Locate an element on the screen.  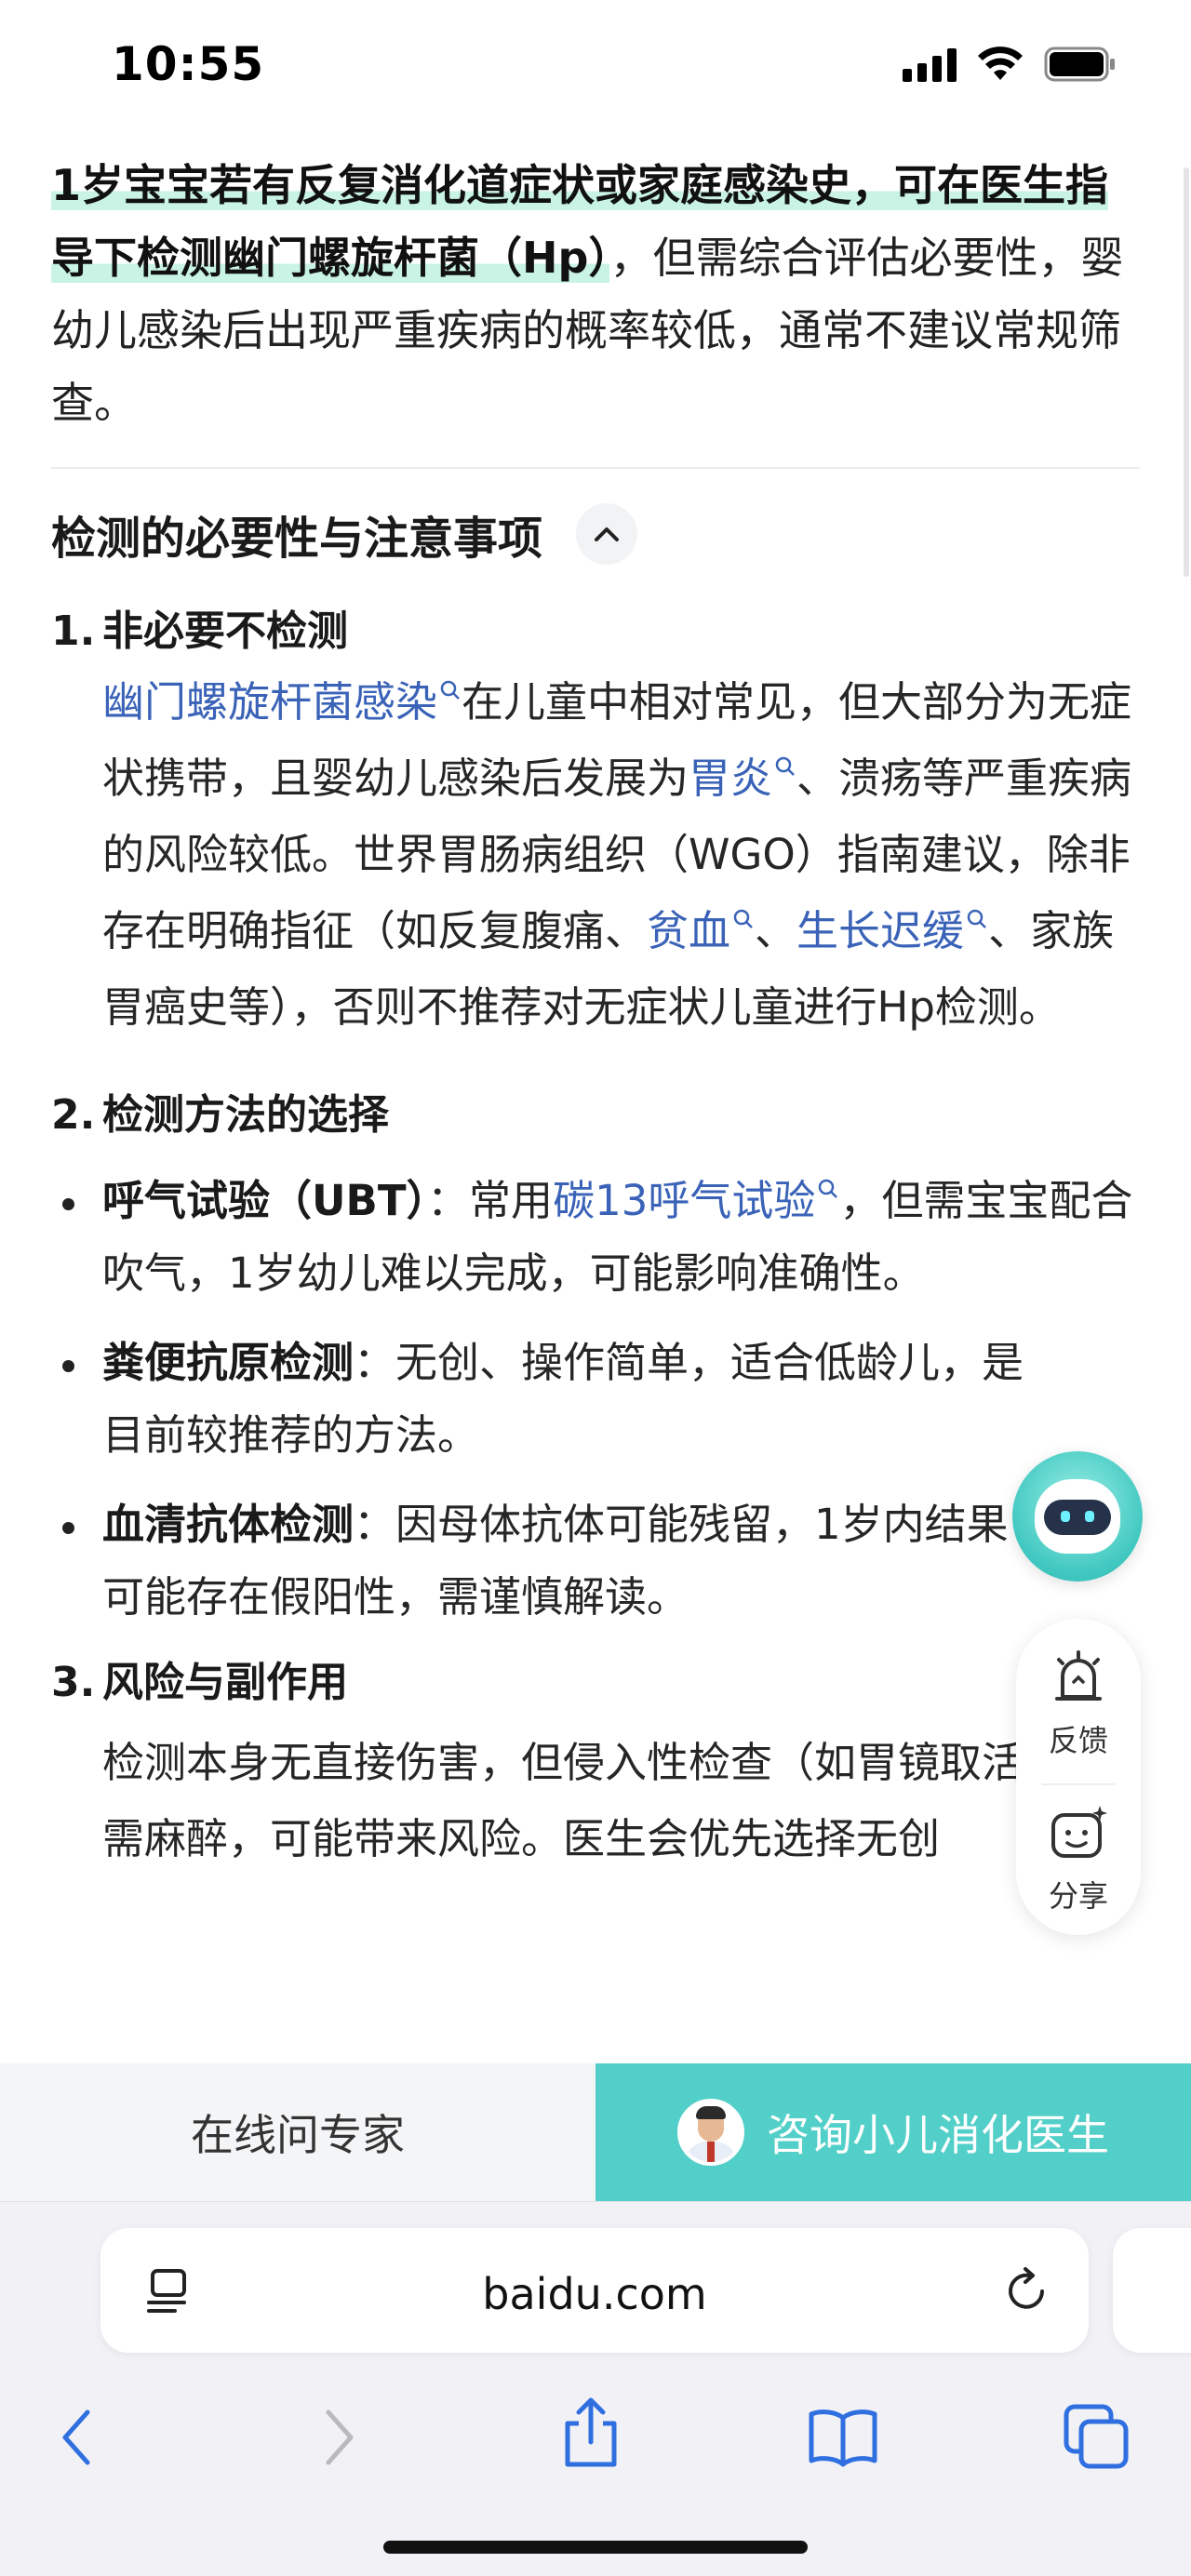
forward-icon is located at coordinates (339, 2437).